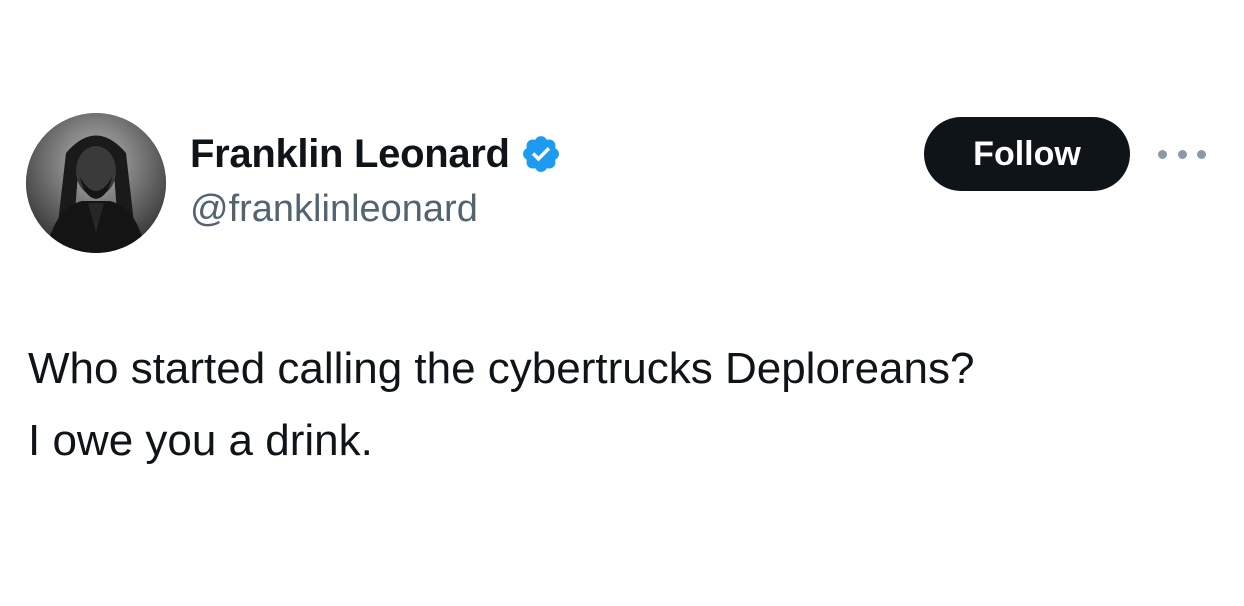 The height and width of the screenshot is (606, 1244). What do you see at coordinates (541, 154) in the screenshot?
I see `verified-badge-icon` at bounding box center [541, 154].